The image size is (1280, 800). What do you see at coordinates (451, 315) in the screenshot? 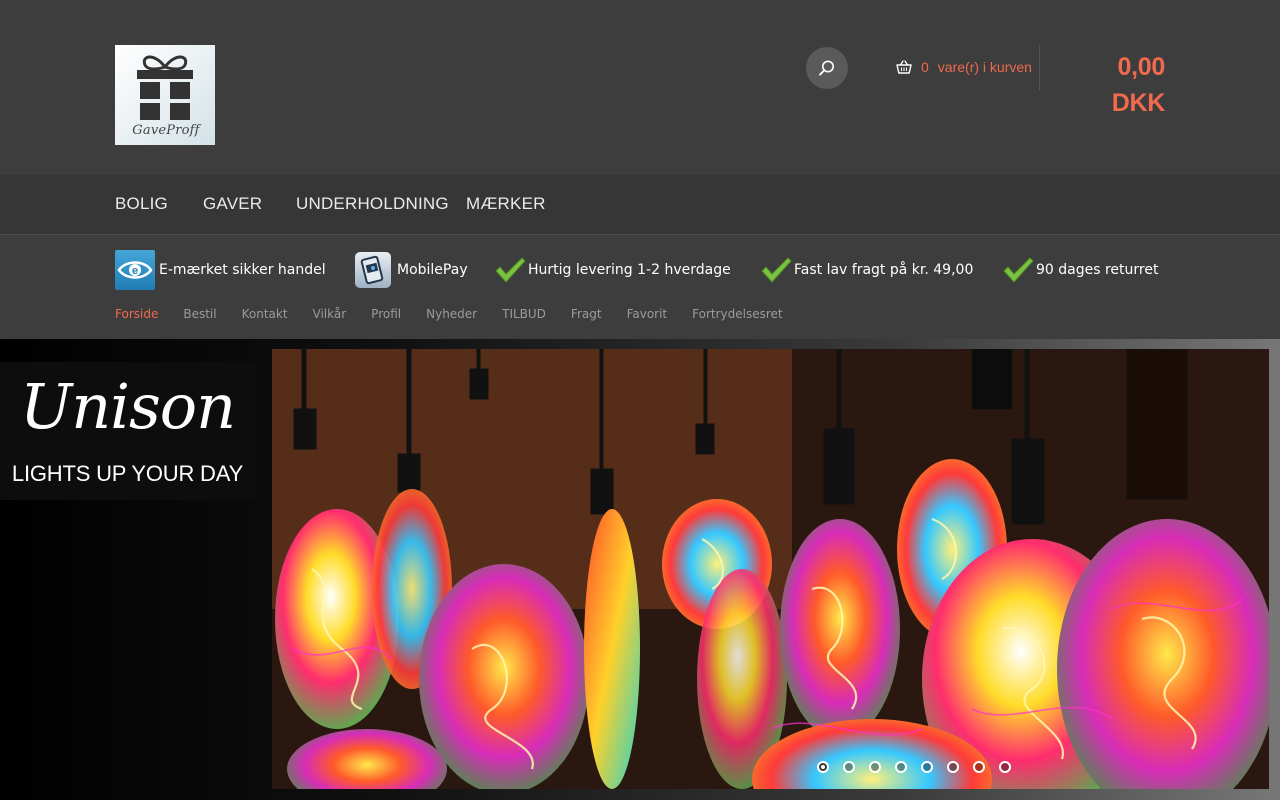
I see `sub-nav-nyheder: Nyheder` at bounding box center [451, 315].